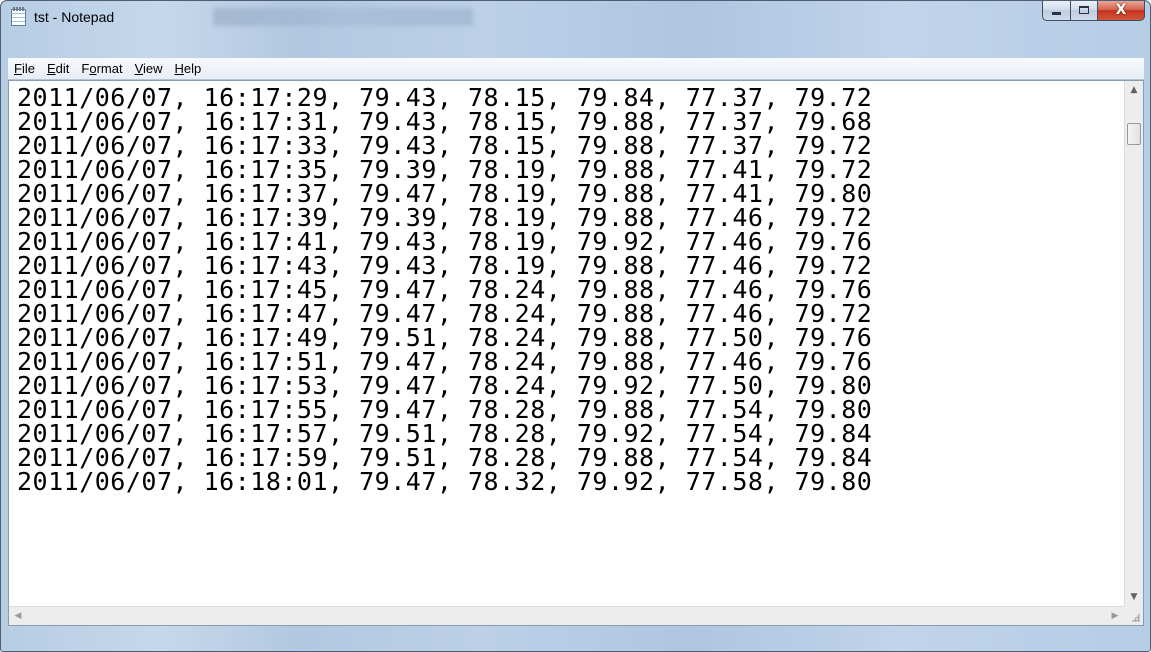  I want to click on scroll-left-icon: ◀, so click(18, 616).